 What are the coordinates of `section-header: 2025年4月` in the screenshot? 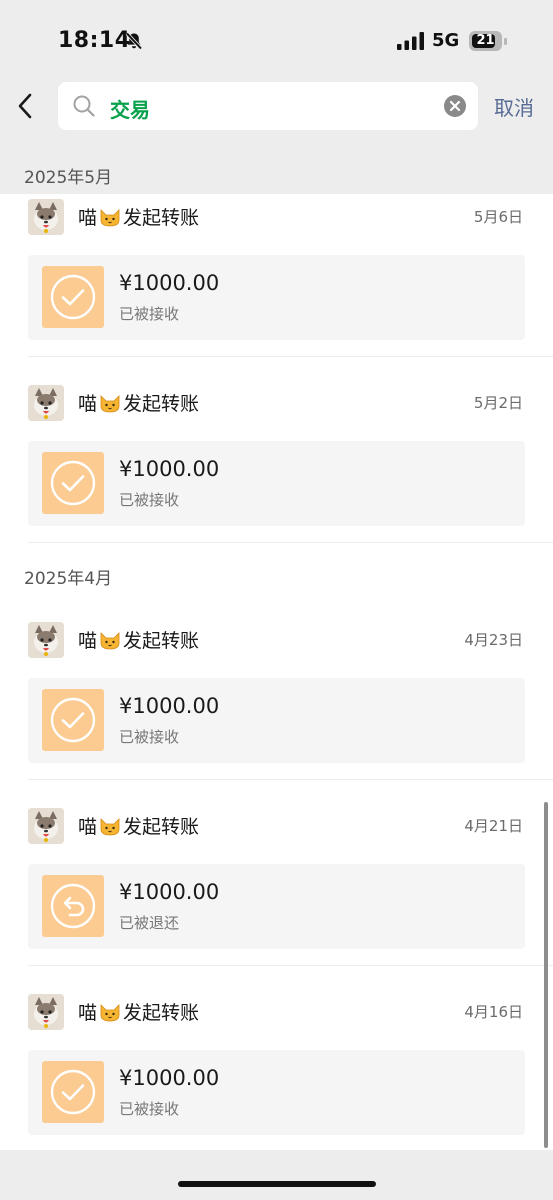 It's located at (276, 575).